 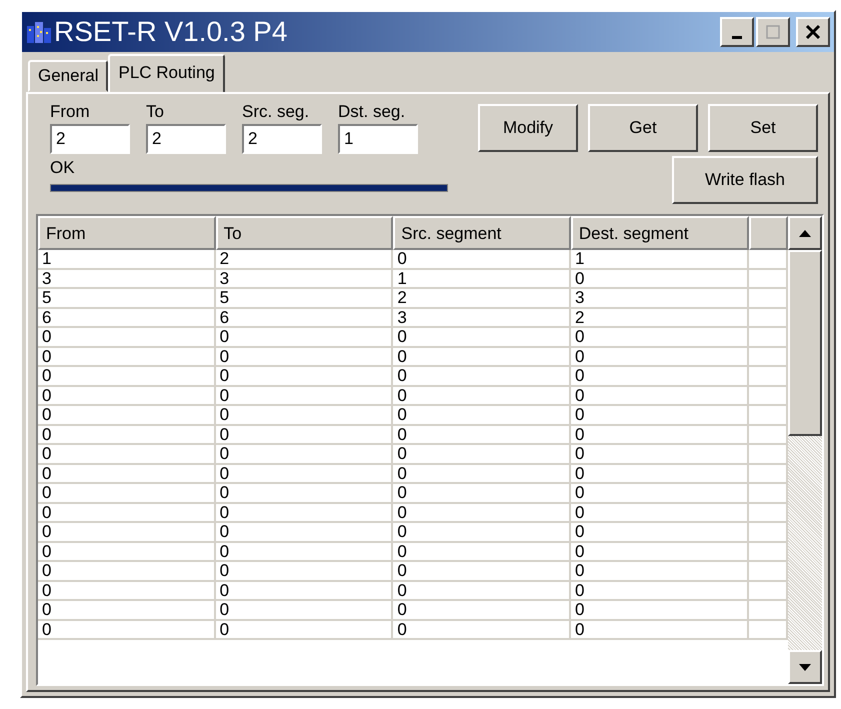 What do you see at coordinates (372, 112) in the screenshot?
I see `field-label: Dst. seg.` at bounding box center [372, 112].